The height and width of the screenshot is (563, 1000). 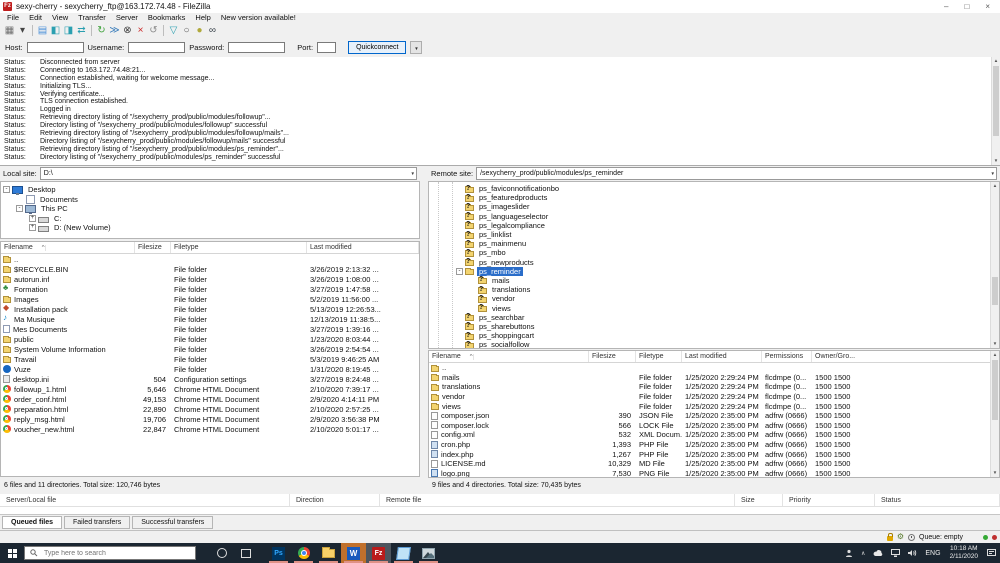 I want to click on tree-item-desktop: - Desktop, so click(x=210, y=190).